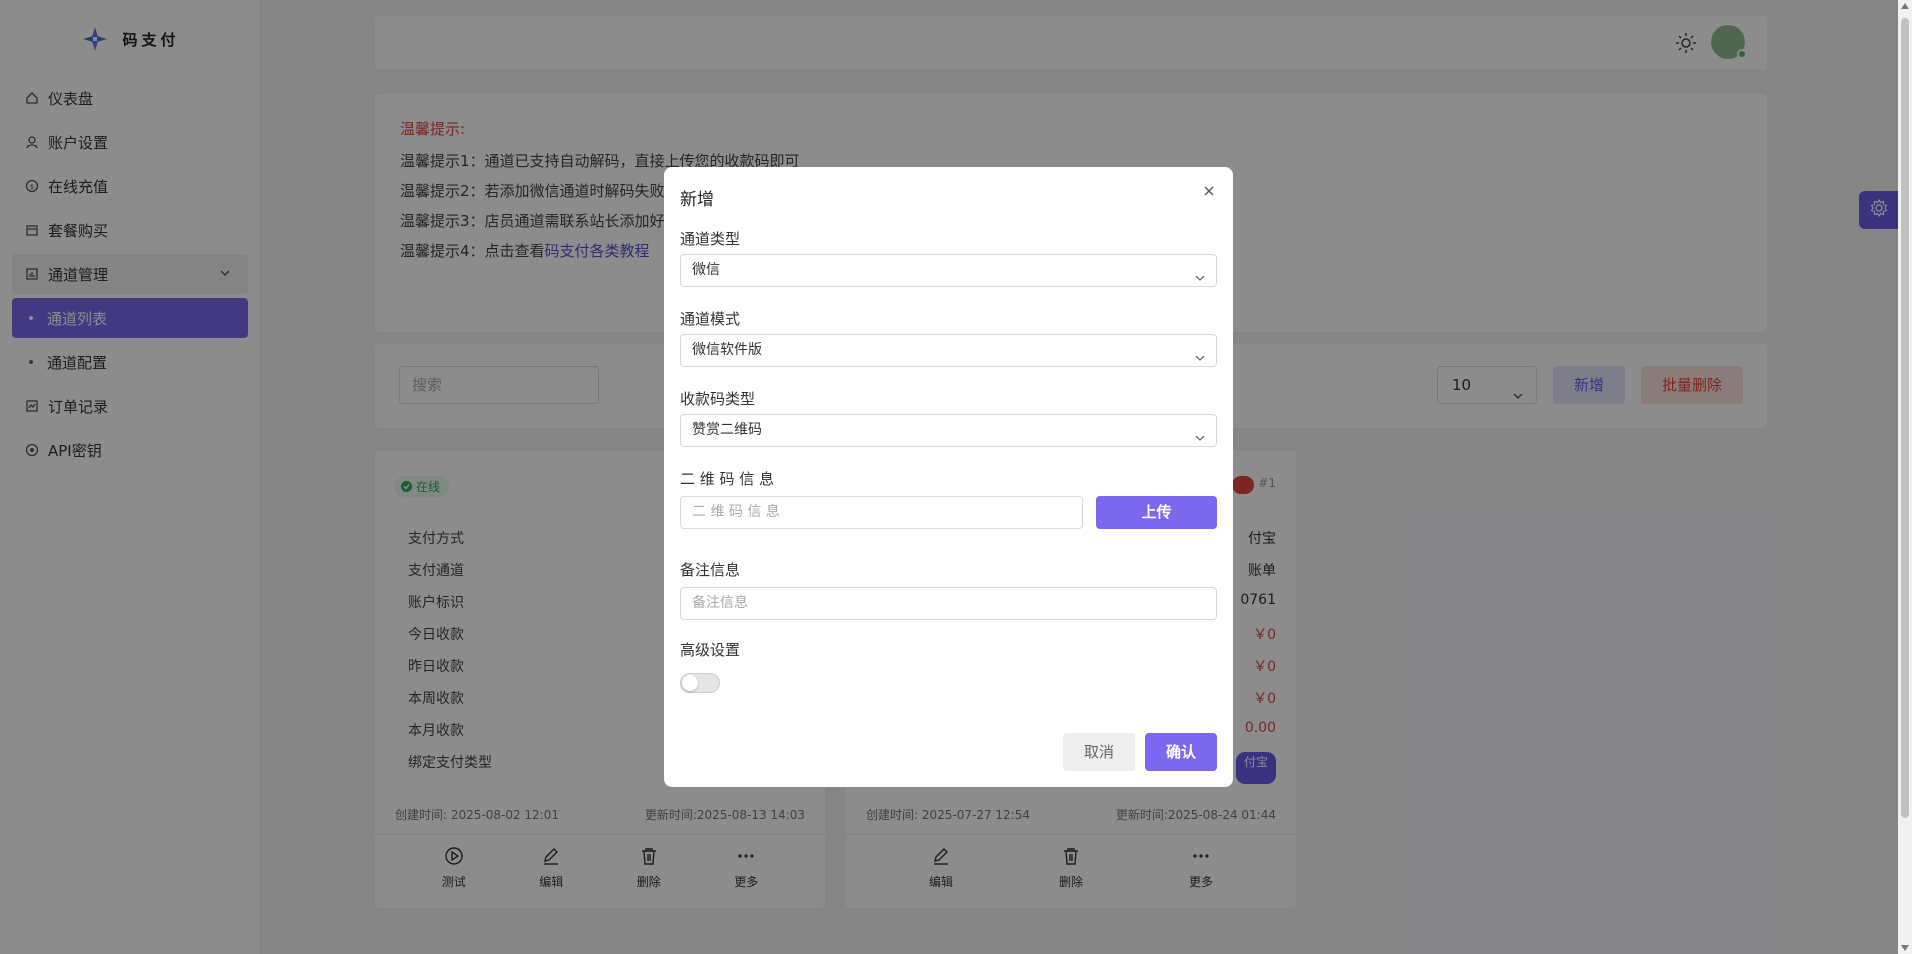  Describe the element at coordinates (1099, 752) in the screenshot. I see `cancel-button: 取消` at that location.